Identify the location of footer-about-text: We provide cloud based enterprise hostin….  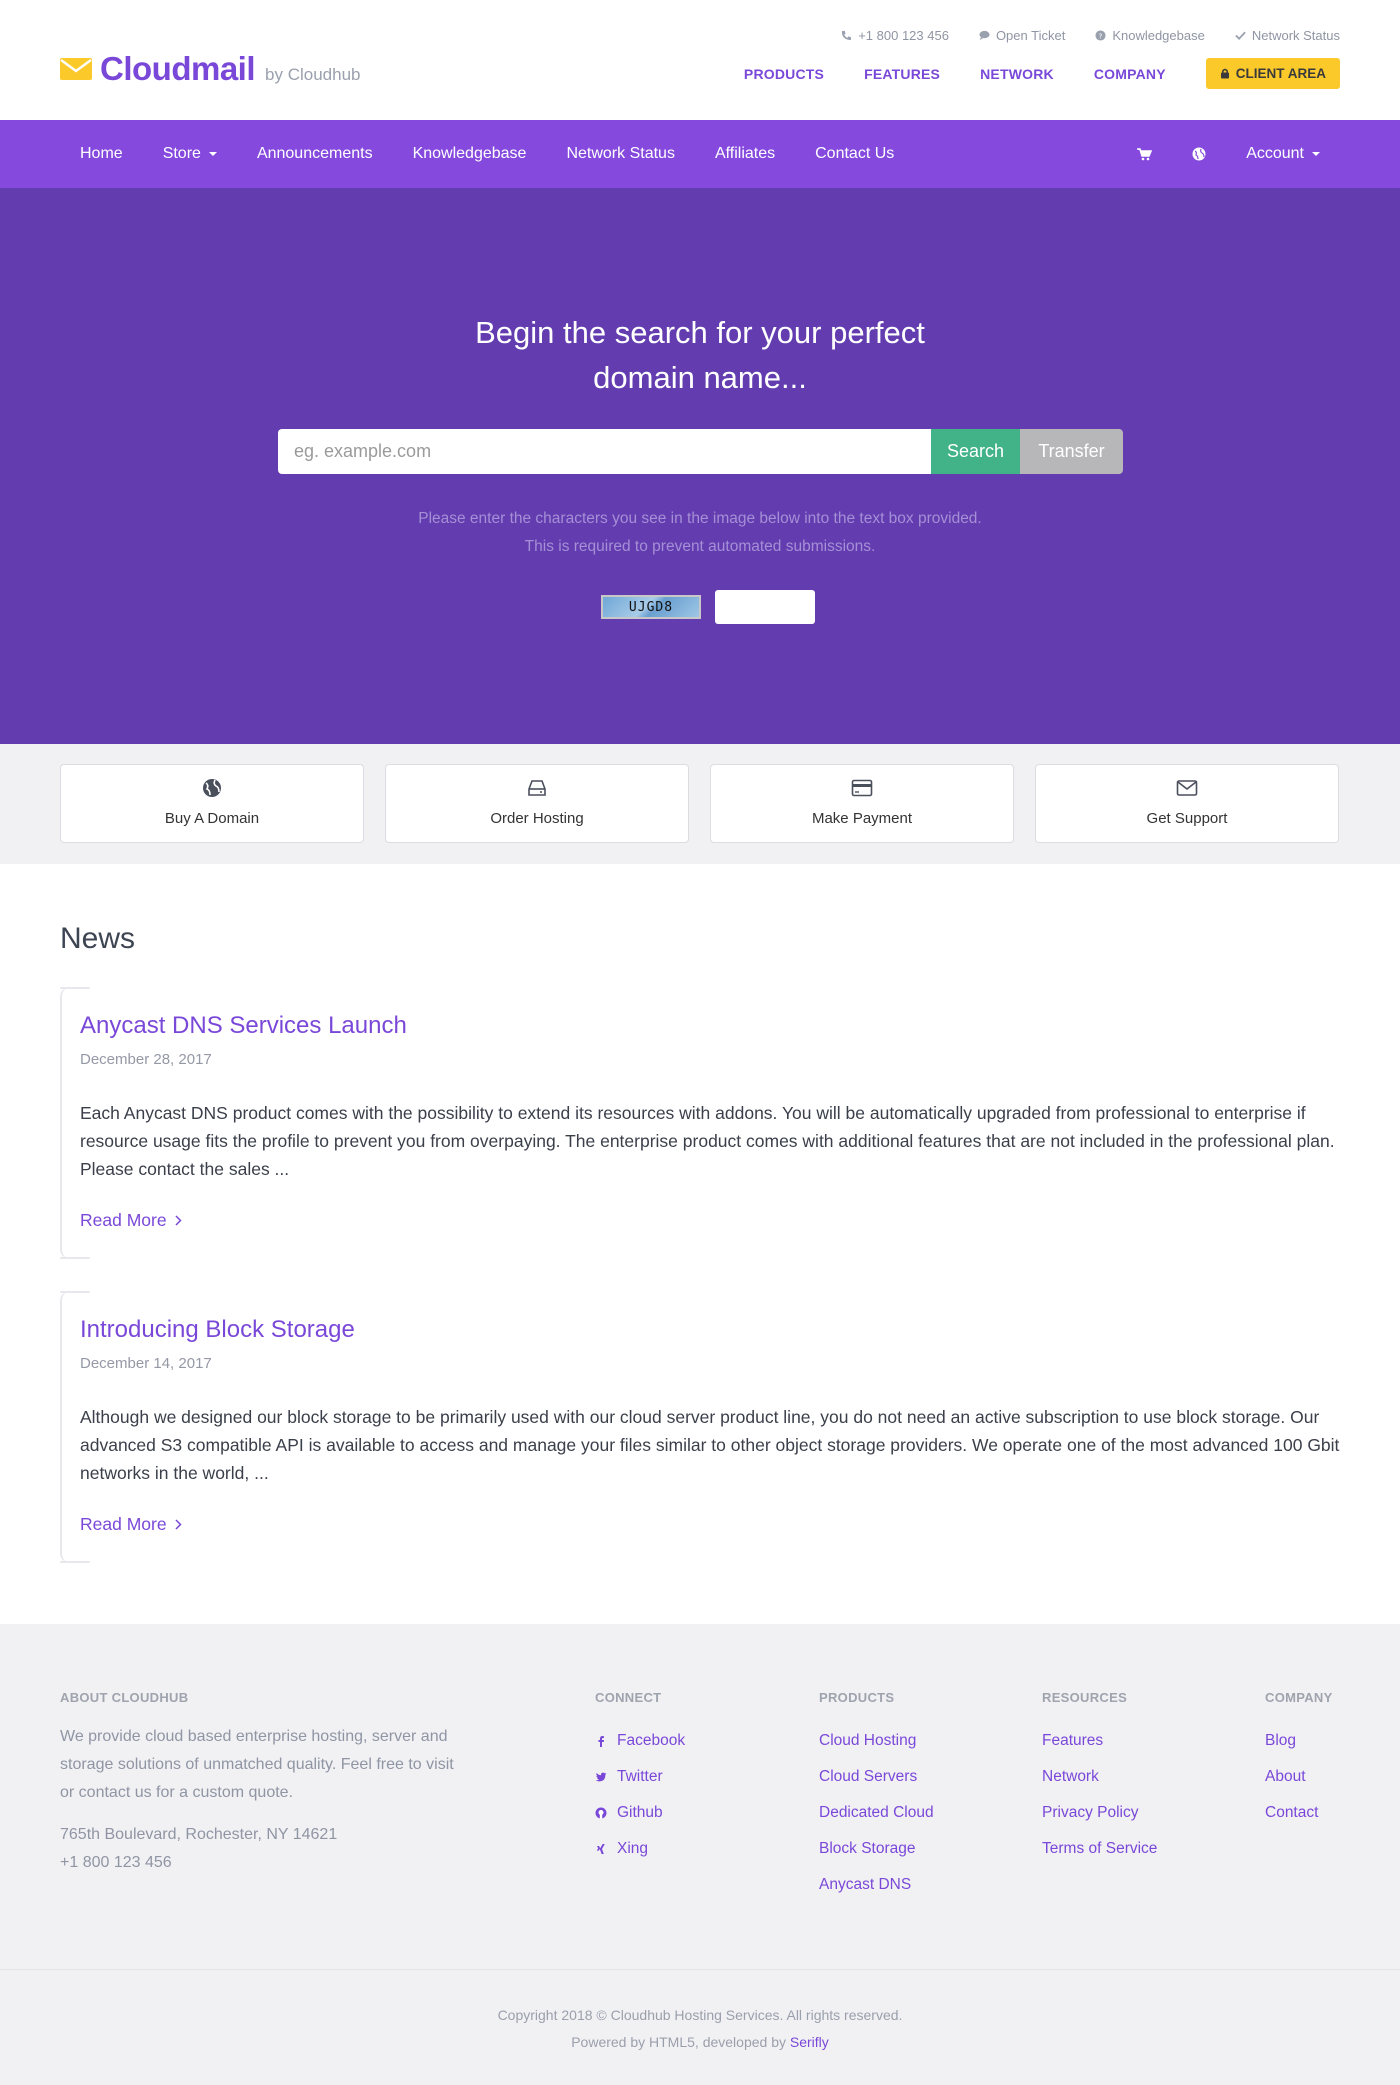
(257, 1764).